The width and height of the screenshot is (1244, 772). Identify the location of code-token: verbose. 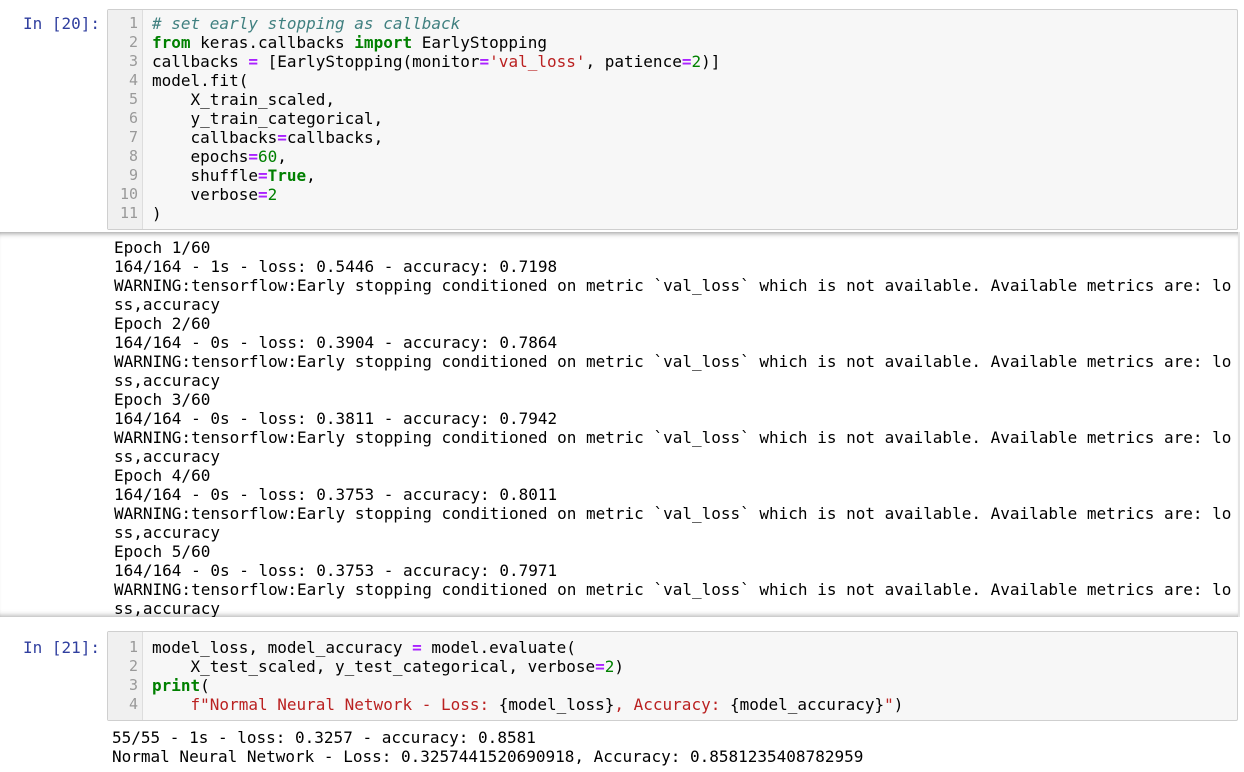
(205, 194).